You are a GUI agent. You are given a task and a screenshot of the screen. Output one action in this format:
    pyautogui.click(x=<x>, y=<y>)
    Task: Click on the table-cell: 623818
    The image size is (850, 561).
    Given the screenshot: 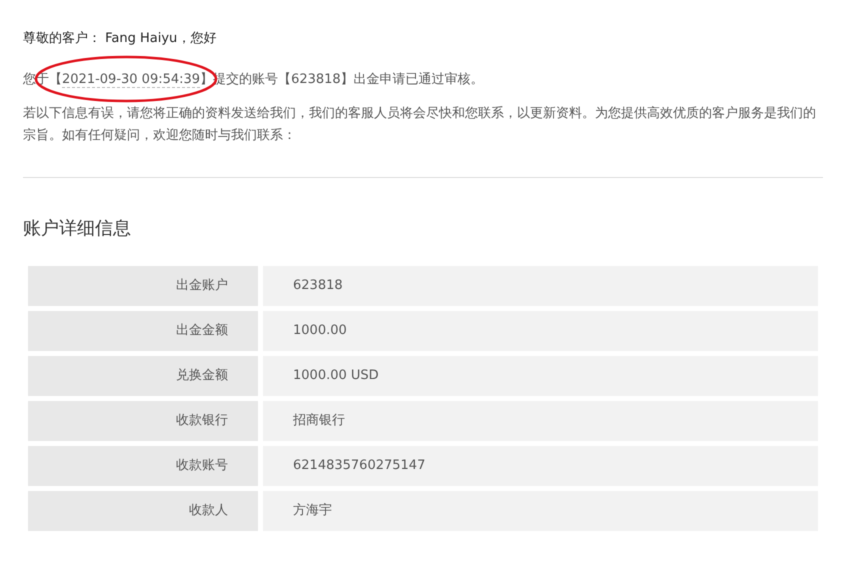 What is the action you would take?
    pyautogui.click(x=540, y=286)
    